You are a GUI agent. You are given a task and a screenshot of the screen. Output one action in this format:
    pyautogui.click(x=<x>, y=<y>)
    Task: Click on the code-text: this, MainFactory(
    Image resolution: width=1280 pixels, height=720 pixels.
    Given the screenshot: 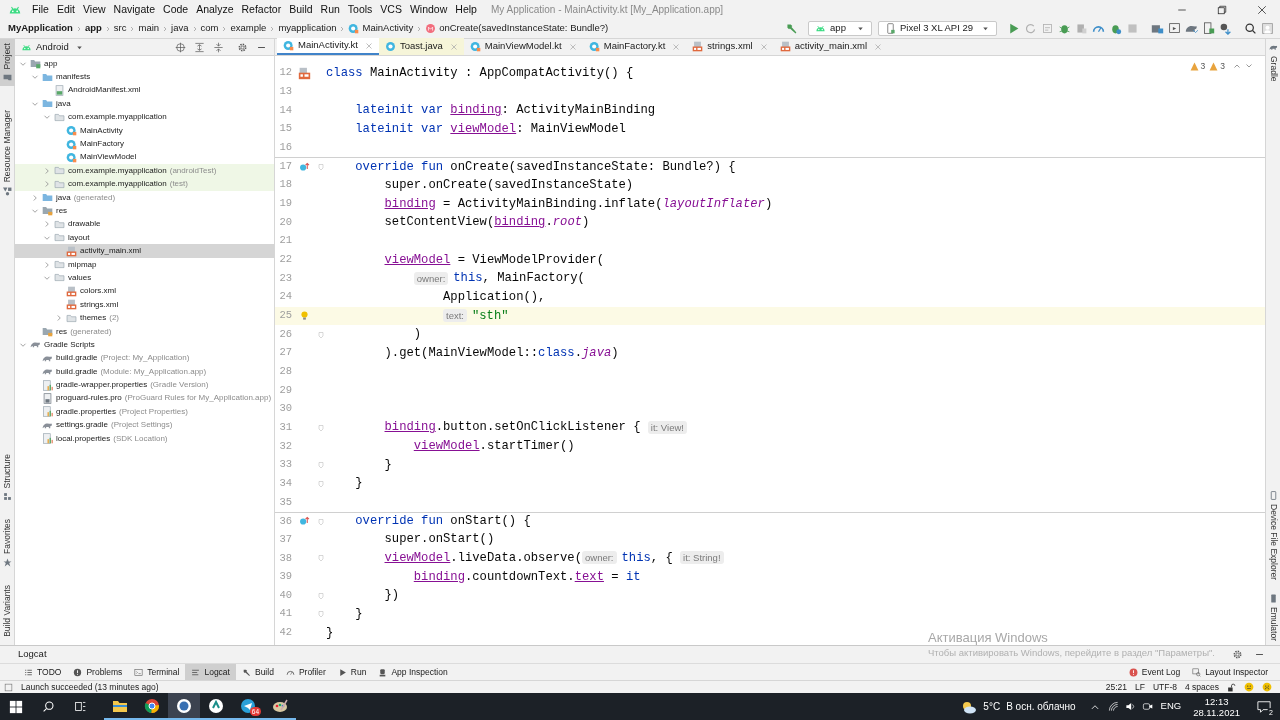 What is the action you would take?
    pyautogui.click(x=519, y=278)
    